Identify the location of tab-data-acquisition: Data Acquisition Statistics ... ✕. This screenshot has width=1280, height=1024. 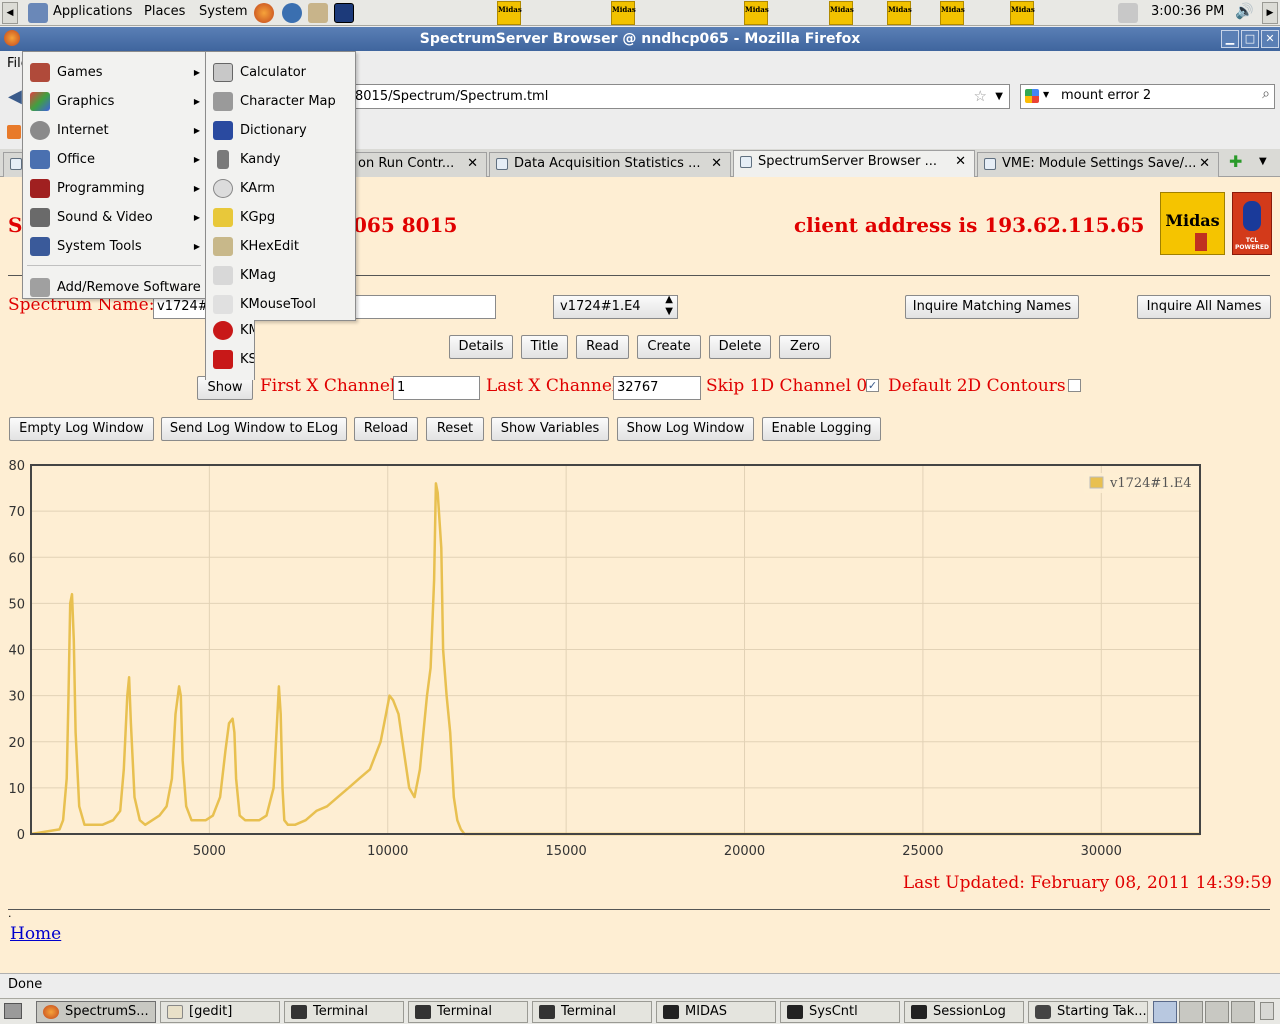
(610, 164).